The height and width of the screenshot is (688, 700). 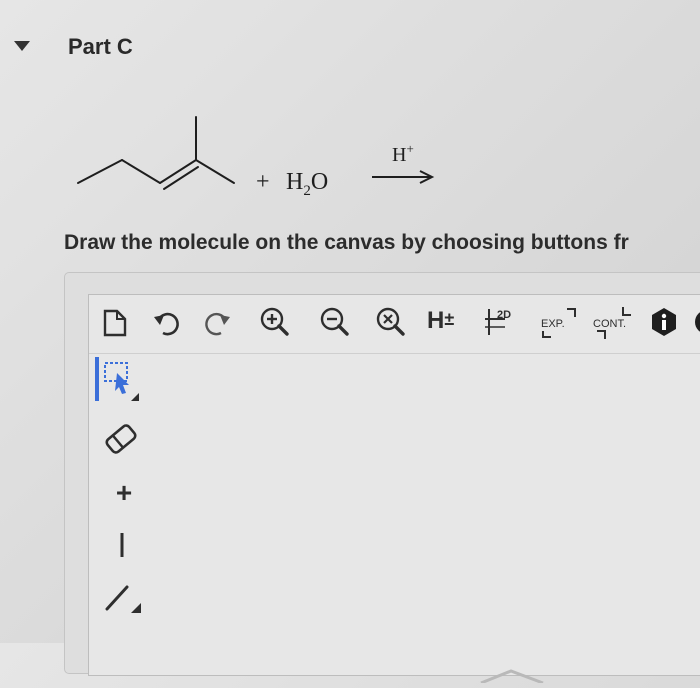 What do you see at coordinates (391, 323) in the screenshot?
I see `zoom-reset-icon` at bounding box center [391, 323].